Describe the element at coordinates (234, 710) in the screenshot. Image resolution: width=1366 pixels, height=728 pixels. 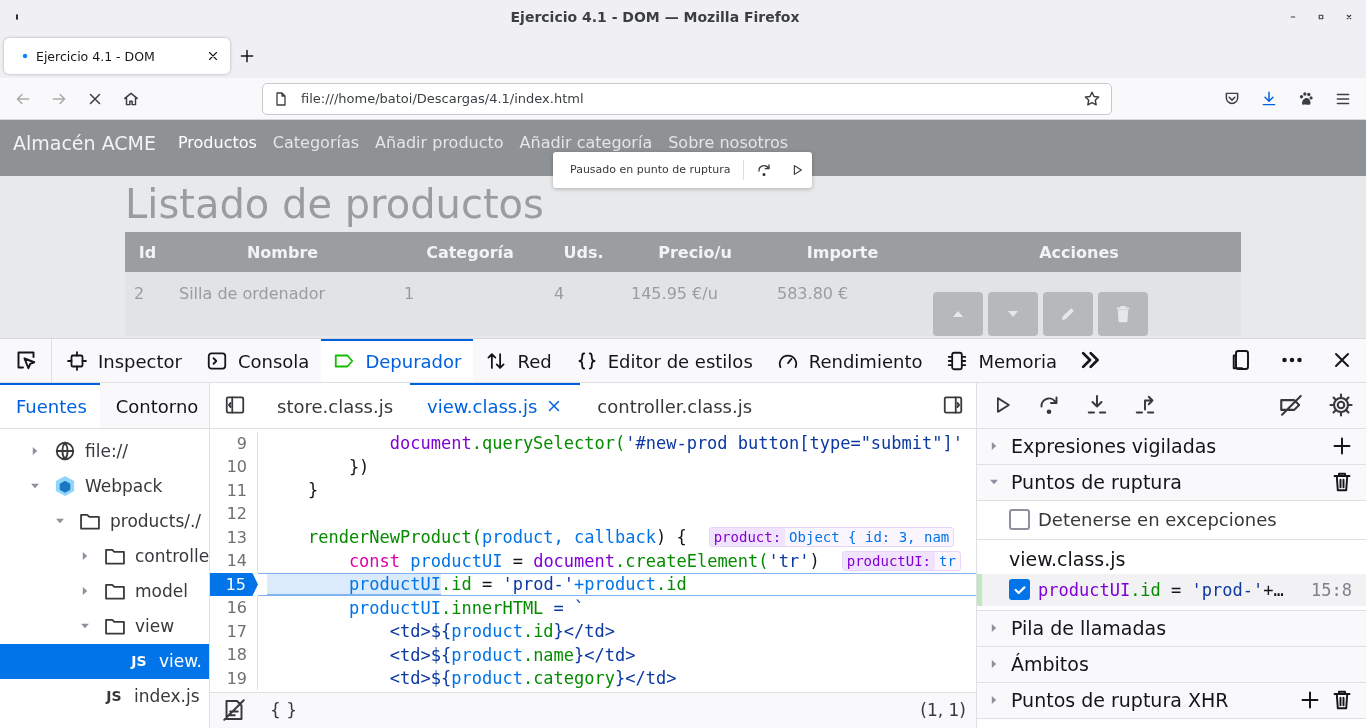
I see `blackbox-icon` at that location.